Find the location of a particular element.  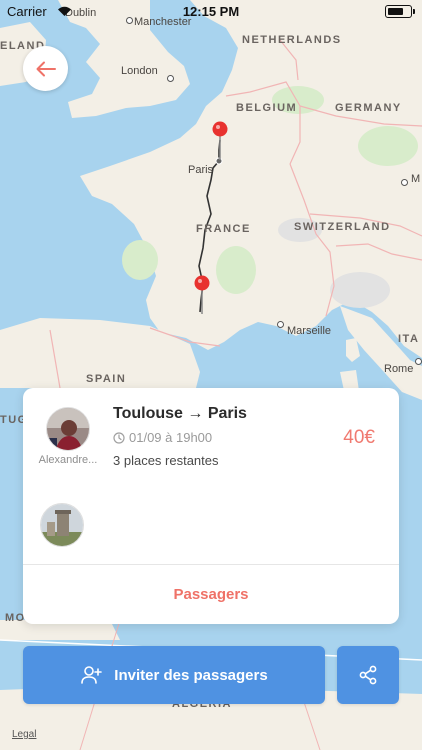

legal-link: Legal is located at coordinates (24, 734).